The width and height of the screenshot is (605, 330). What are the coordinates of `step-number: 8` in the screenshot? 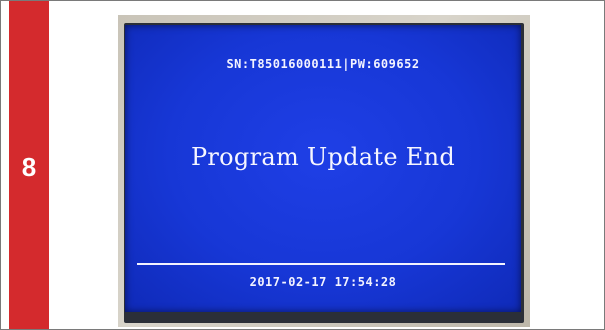 It's located at (29, 167).